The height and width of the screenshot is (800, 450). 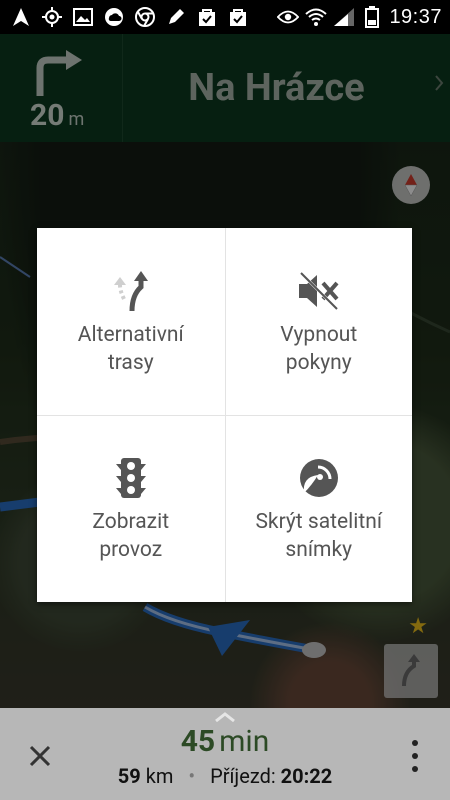 I want to click on trip-details: 59 km • Příjezd: 20:22, so click(x=225, y=776).